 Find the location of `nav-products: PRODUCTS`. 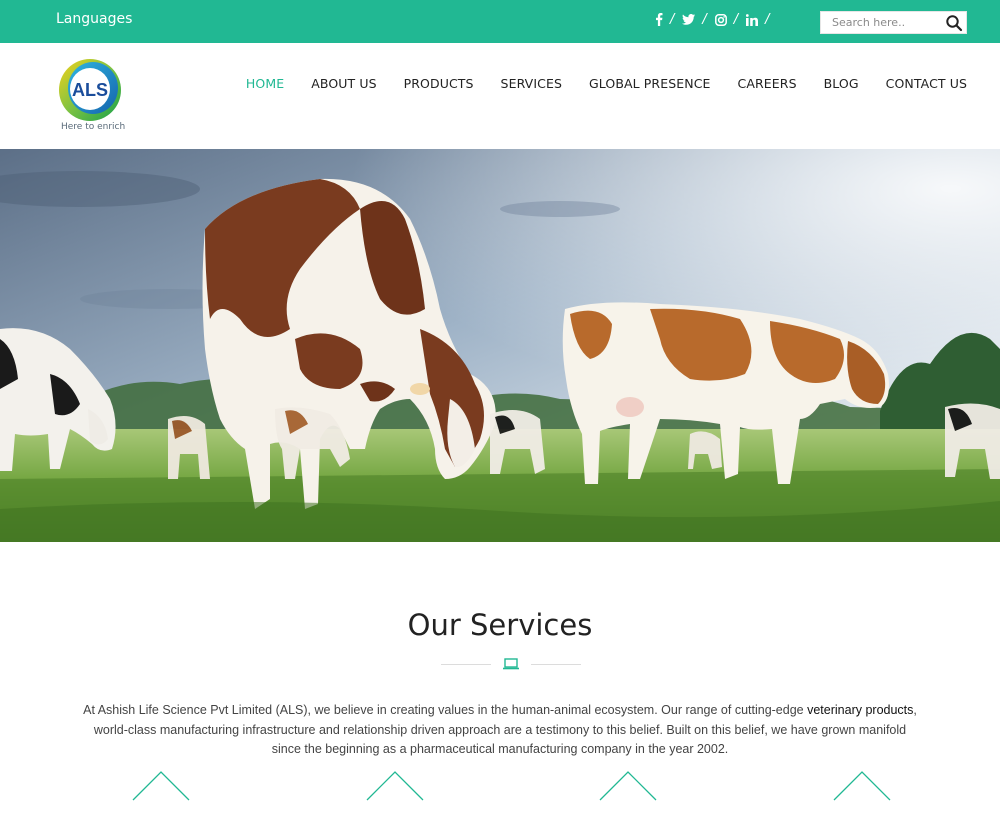

nav-products: PRODUCTS is located at coordinates (439, 83).